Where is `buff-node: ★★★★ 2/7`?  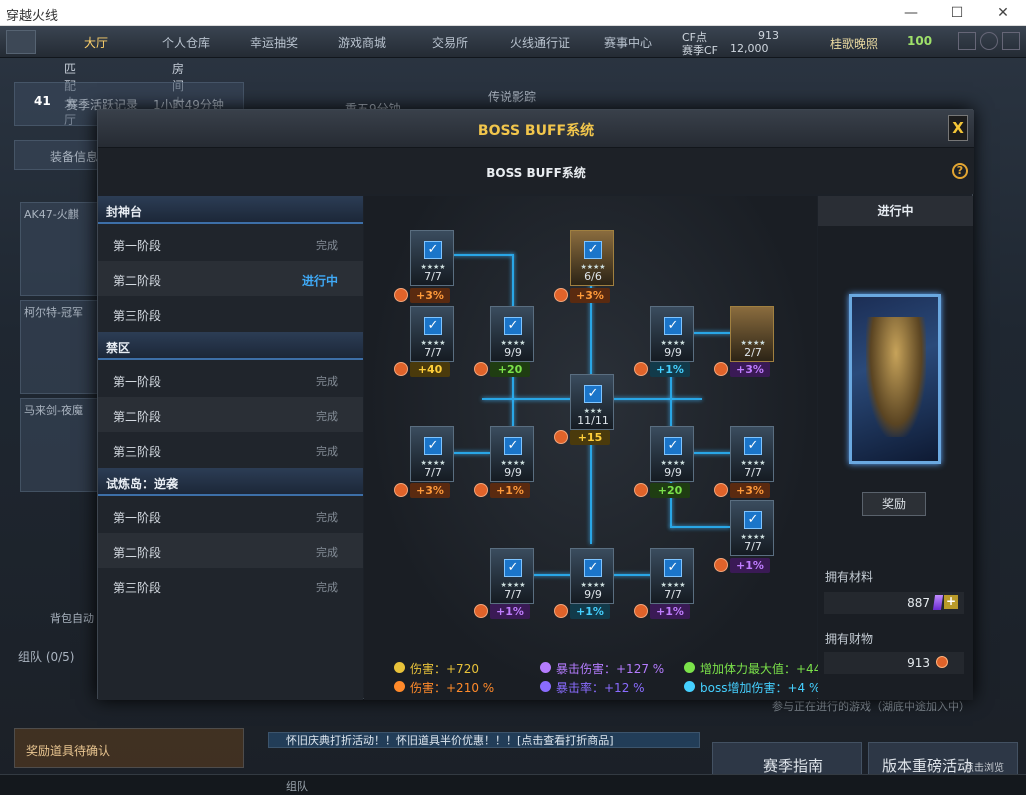 buff-node: ★★★★ 2/7 is located at coordinates (752, 334).